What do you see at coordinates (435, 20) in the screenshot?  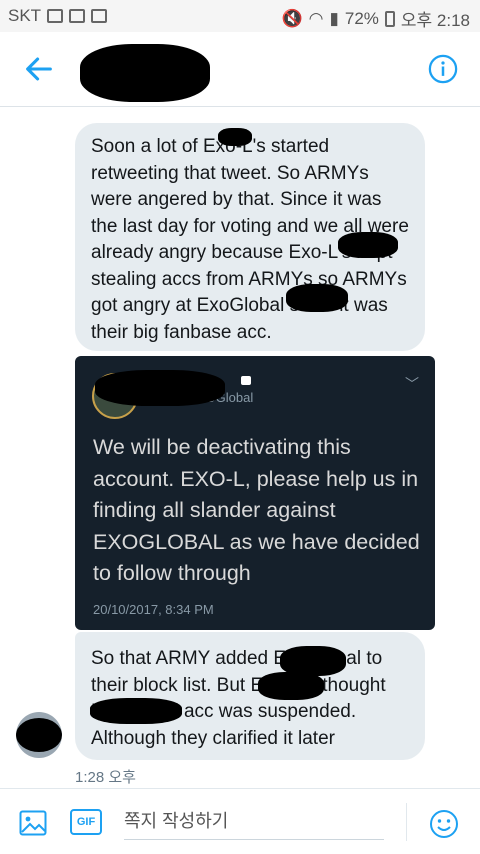 I see `clock: 오후 2:18` at bounding box center [435, 20].